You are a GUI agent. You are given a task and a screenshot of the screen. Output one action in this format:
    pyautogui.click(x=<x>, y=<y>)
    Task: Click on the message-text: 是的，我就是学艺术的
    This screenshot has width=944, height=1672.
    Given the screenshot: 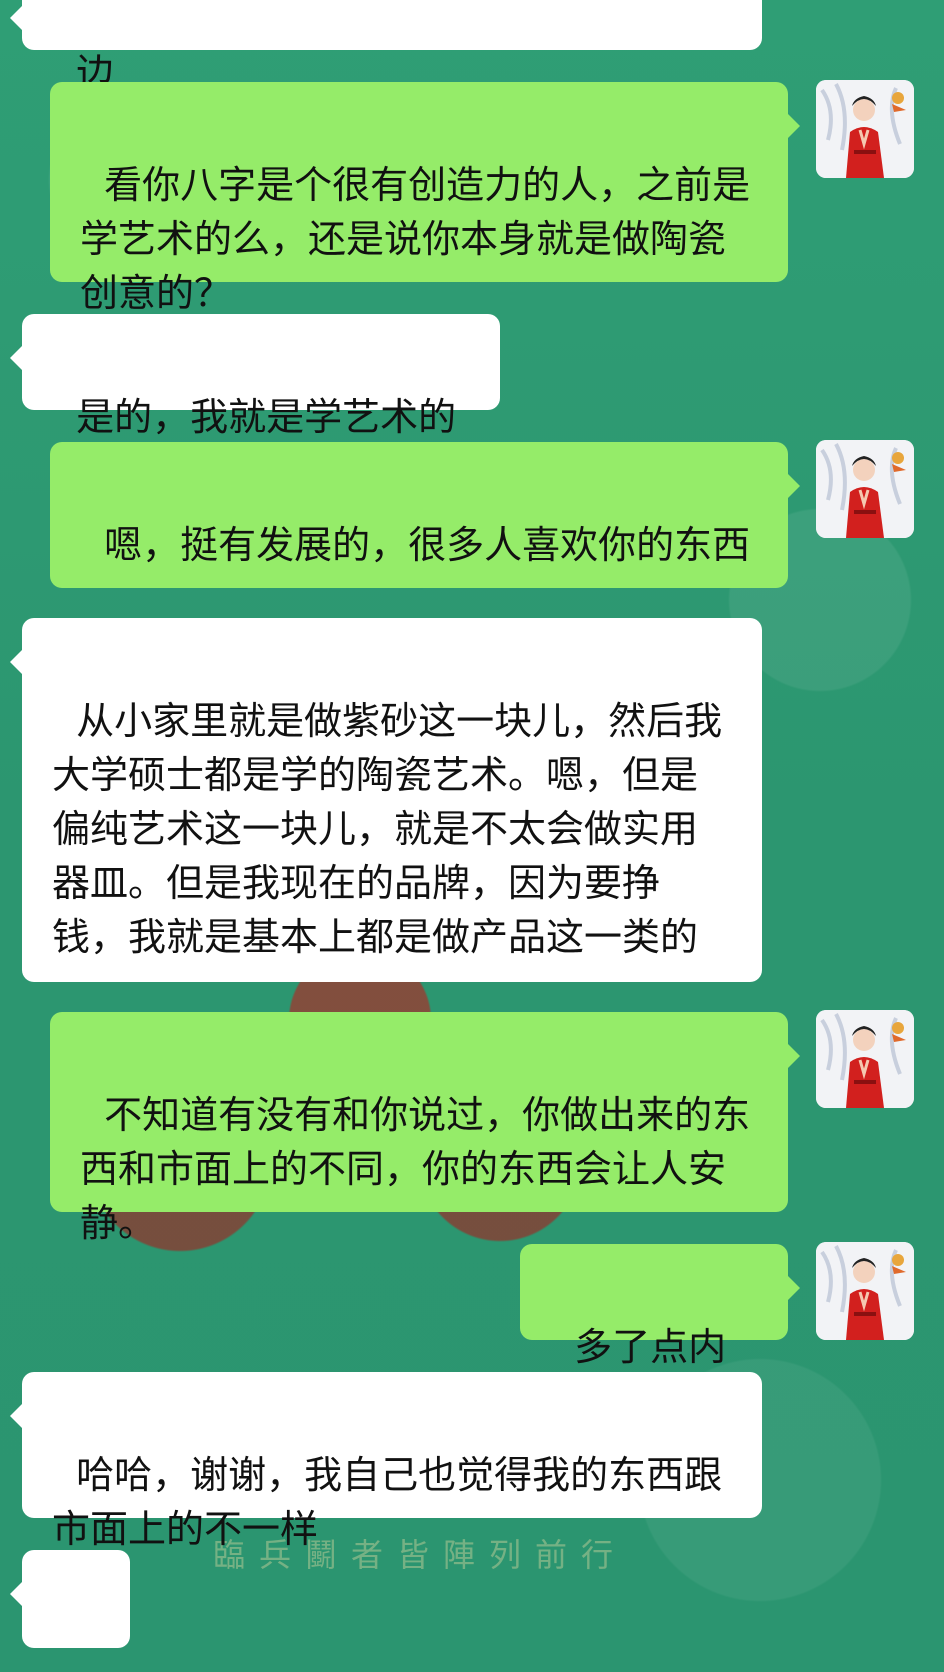 What is the action you would take?
    pyautogui.click(x=266, y=417)
    